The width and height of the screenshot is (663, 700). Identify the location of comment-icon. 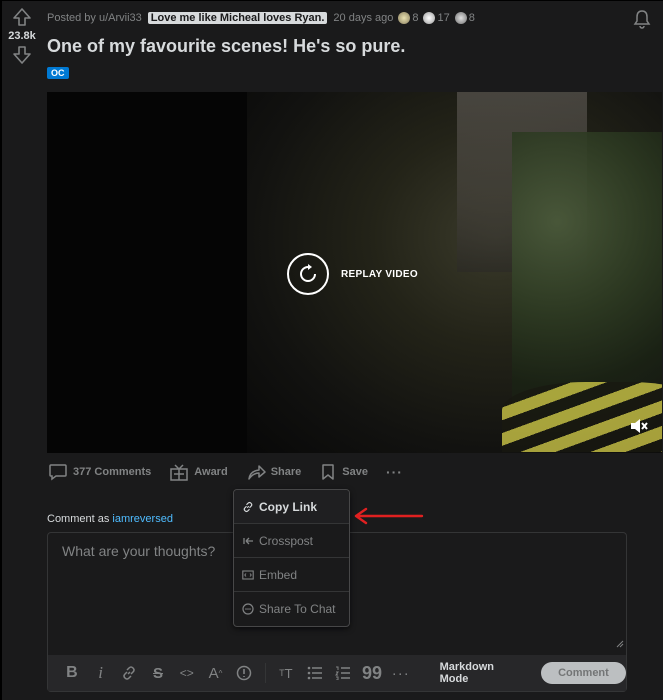
(58, 472).